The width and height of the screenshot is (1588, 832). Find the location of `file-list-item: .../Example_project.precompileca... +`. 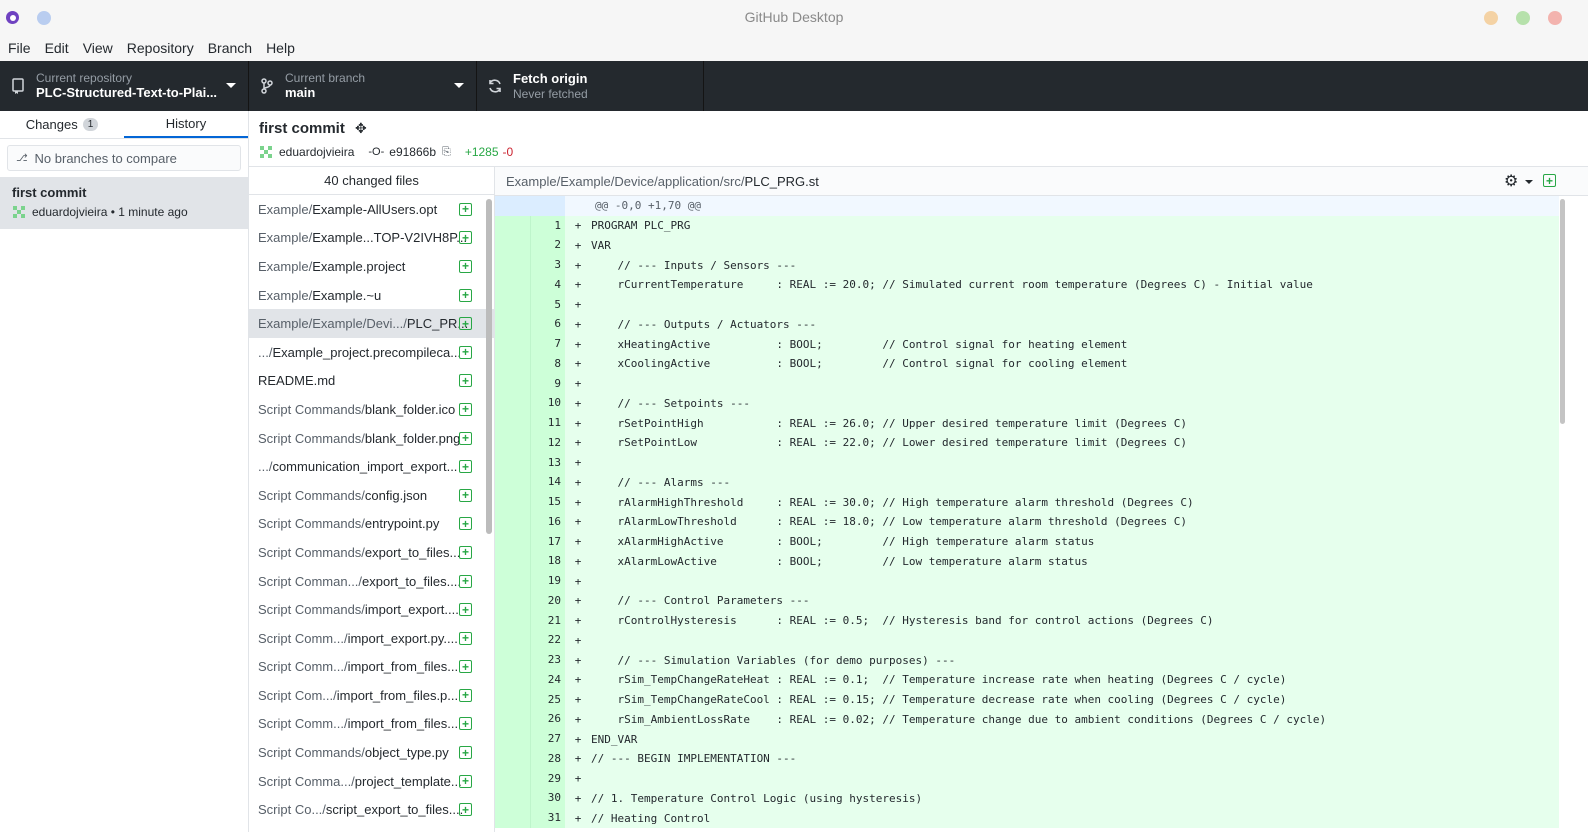

file-list-item: .../Example_project.precompileca... + is located at coordinates (371, 352).